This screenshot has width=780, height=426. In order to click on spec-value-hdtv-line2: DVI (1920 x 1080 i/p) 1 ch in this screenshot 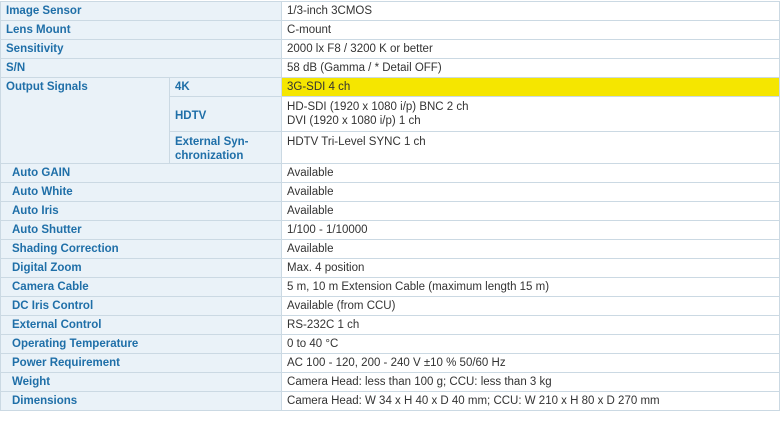, I will do `click(354, 121)`.